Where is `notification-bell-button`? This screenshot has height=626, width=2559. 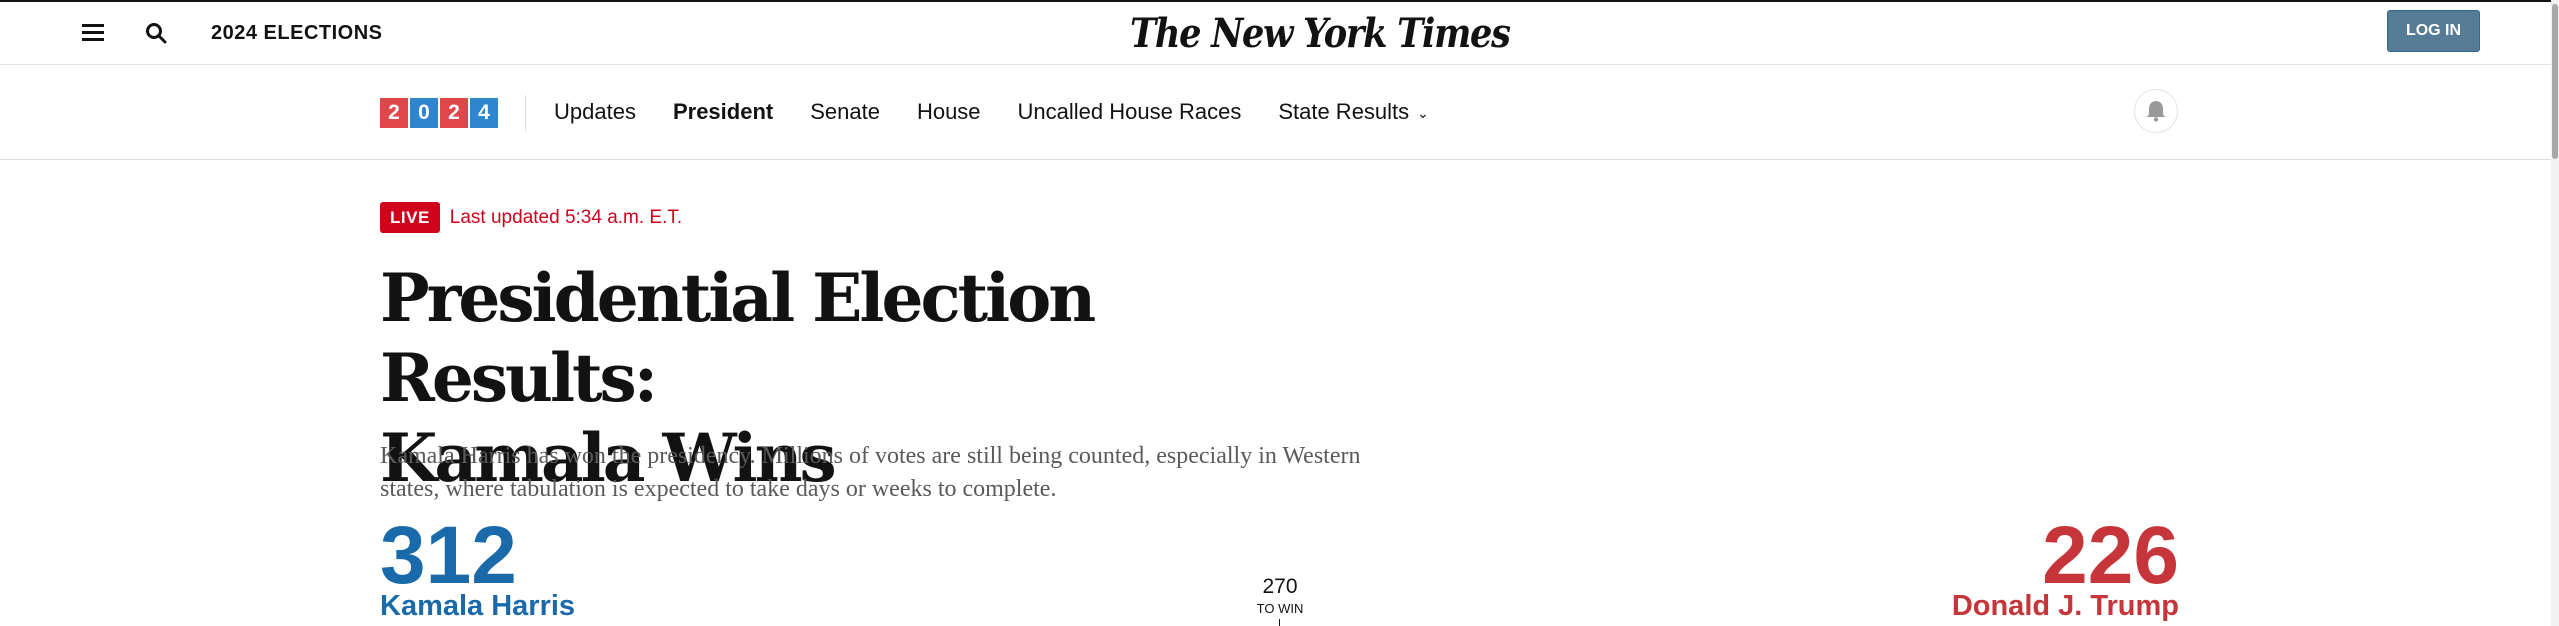 notification-bell-button is located at coordinates (2156, 111).